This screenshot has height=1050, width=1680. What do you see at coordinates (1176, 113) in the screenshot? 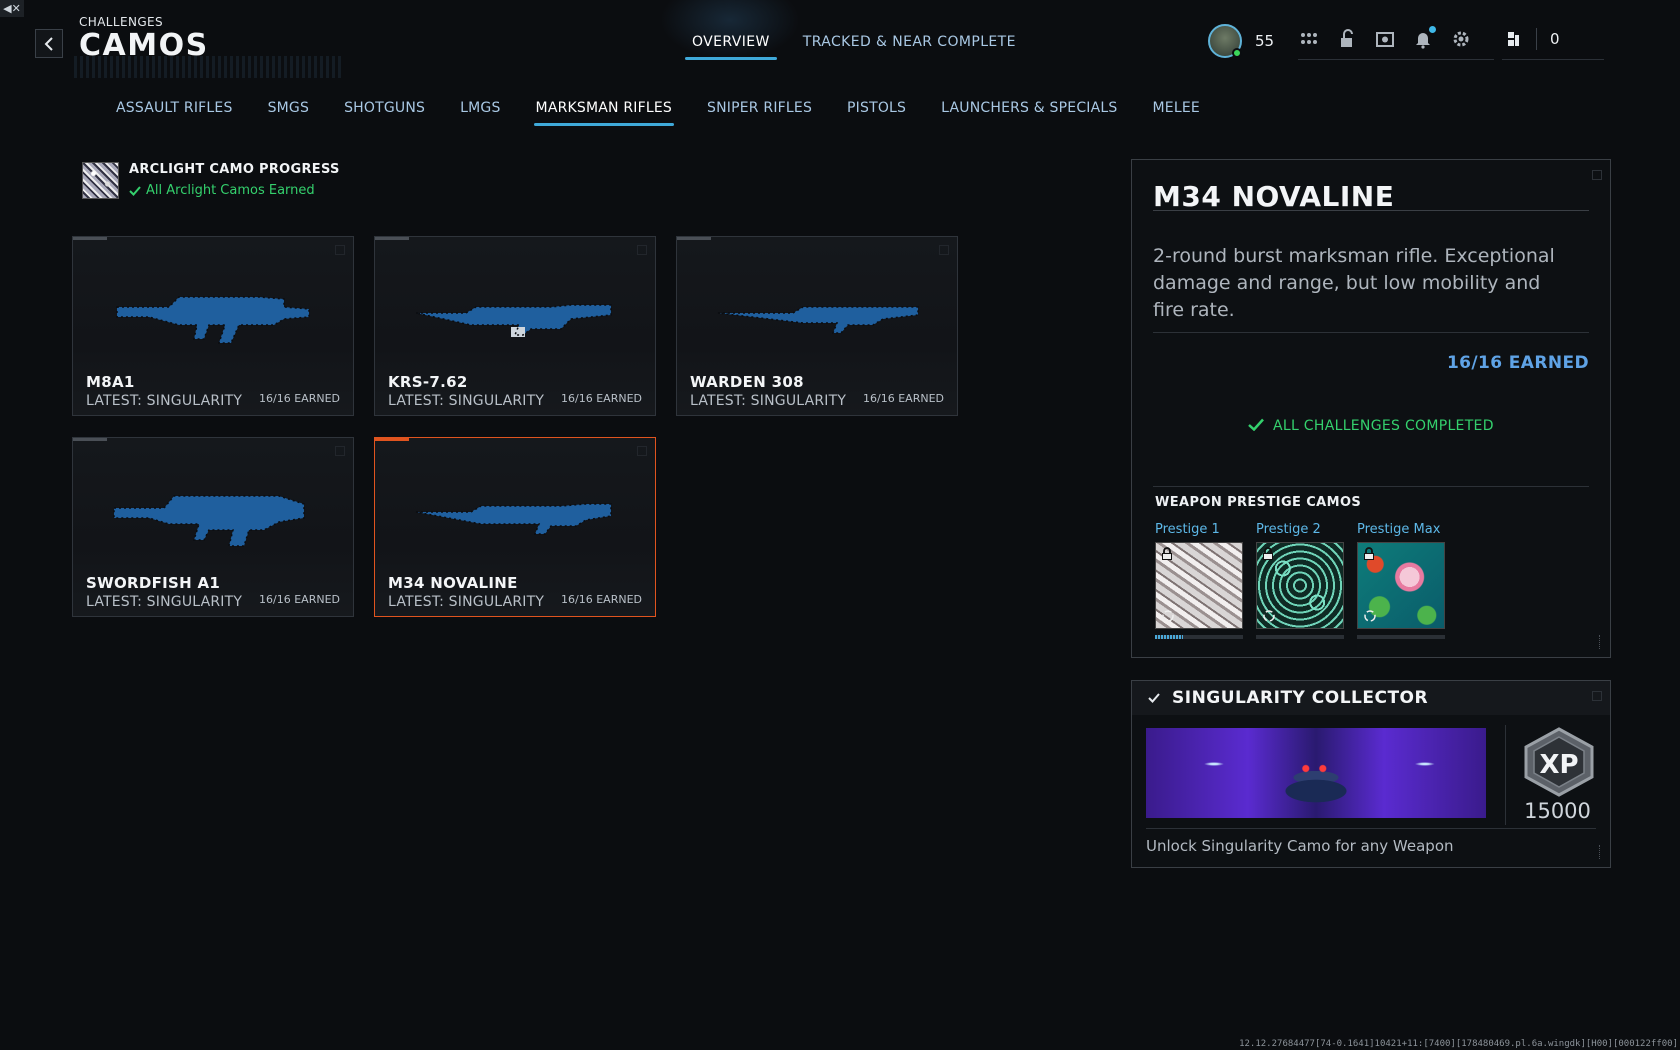
I see `tab-melee: MELEE` at bounding box center [1176, 113].